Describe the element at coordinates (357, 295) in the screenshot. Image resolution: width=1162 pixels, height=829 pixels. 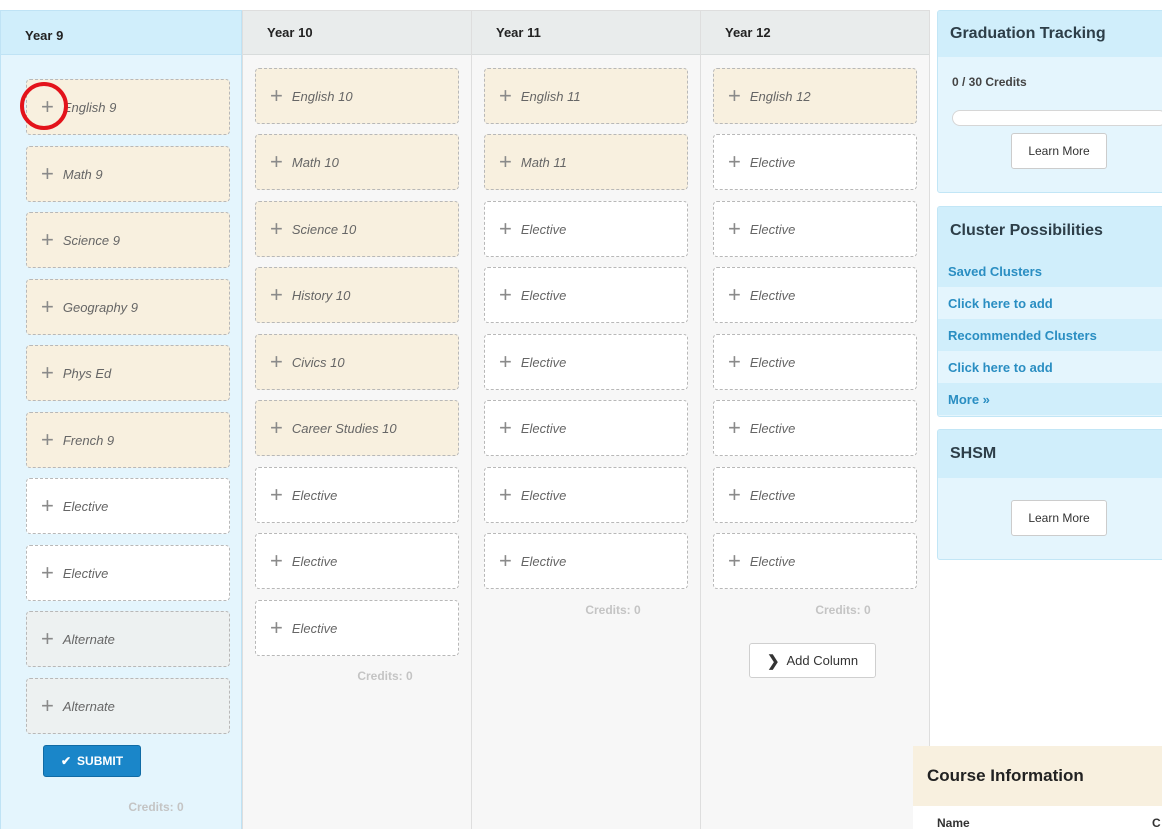
I see `course-slot: + History 10` at that location.